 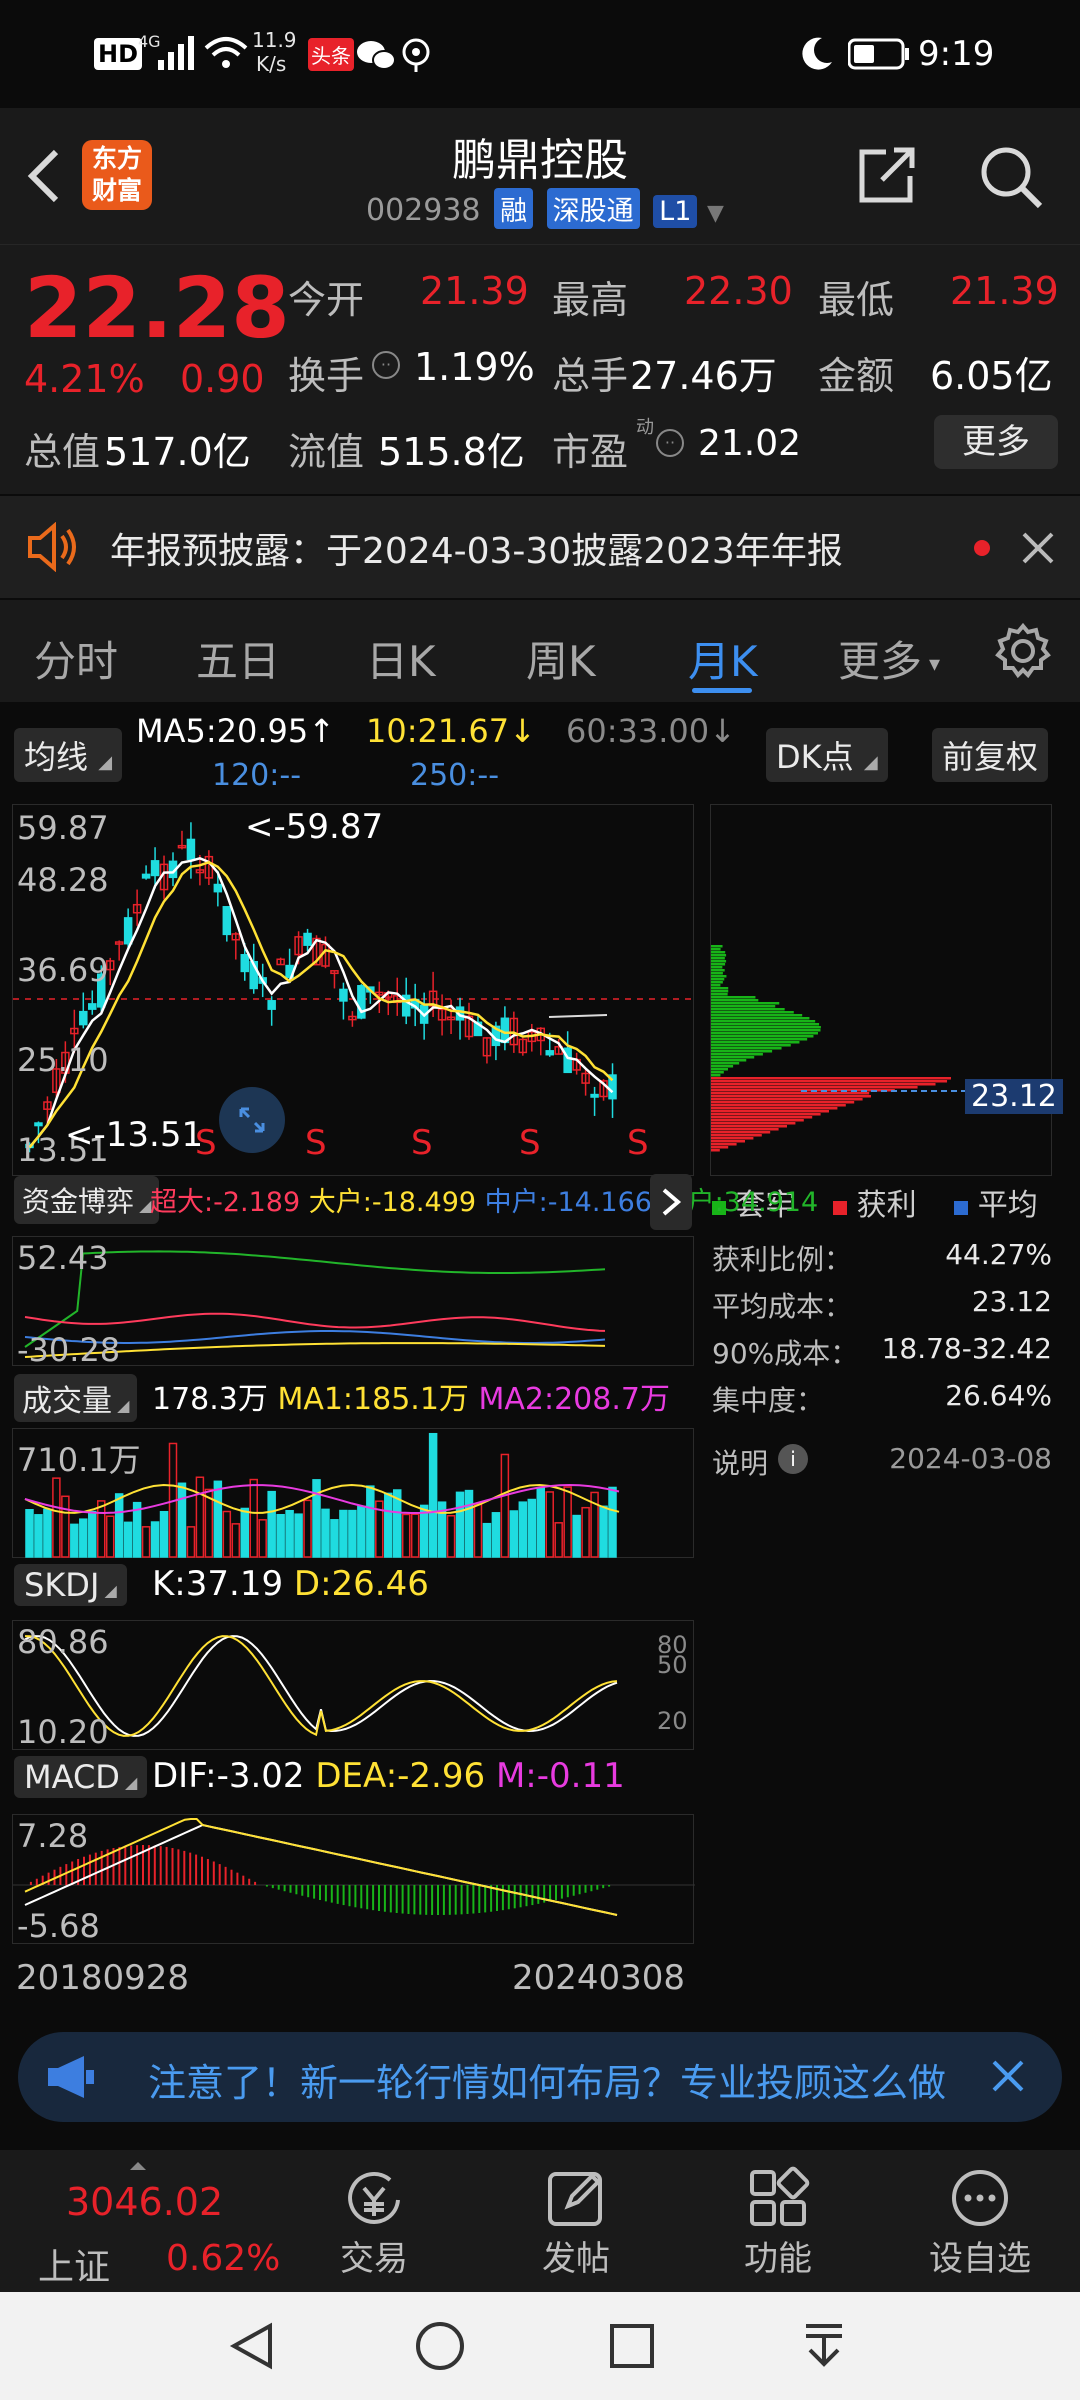 What do you see at coordinates (252, 1120) in the screenshot?
I see `expand-button` at bounding box center [252, 1120].